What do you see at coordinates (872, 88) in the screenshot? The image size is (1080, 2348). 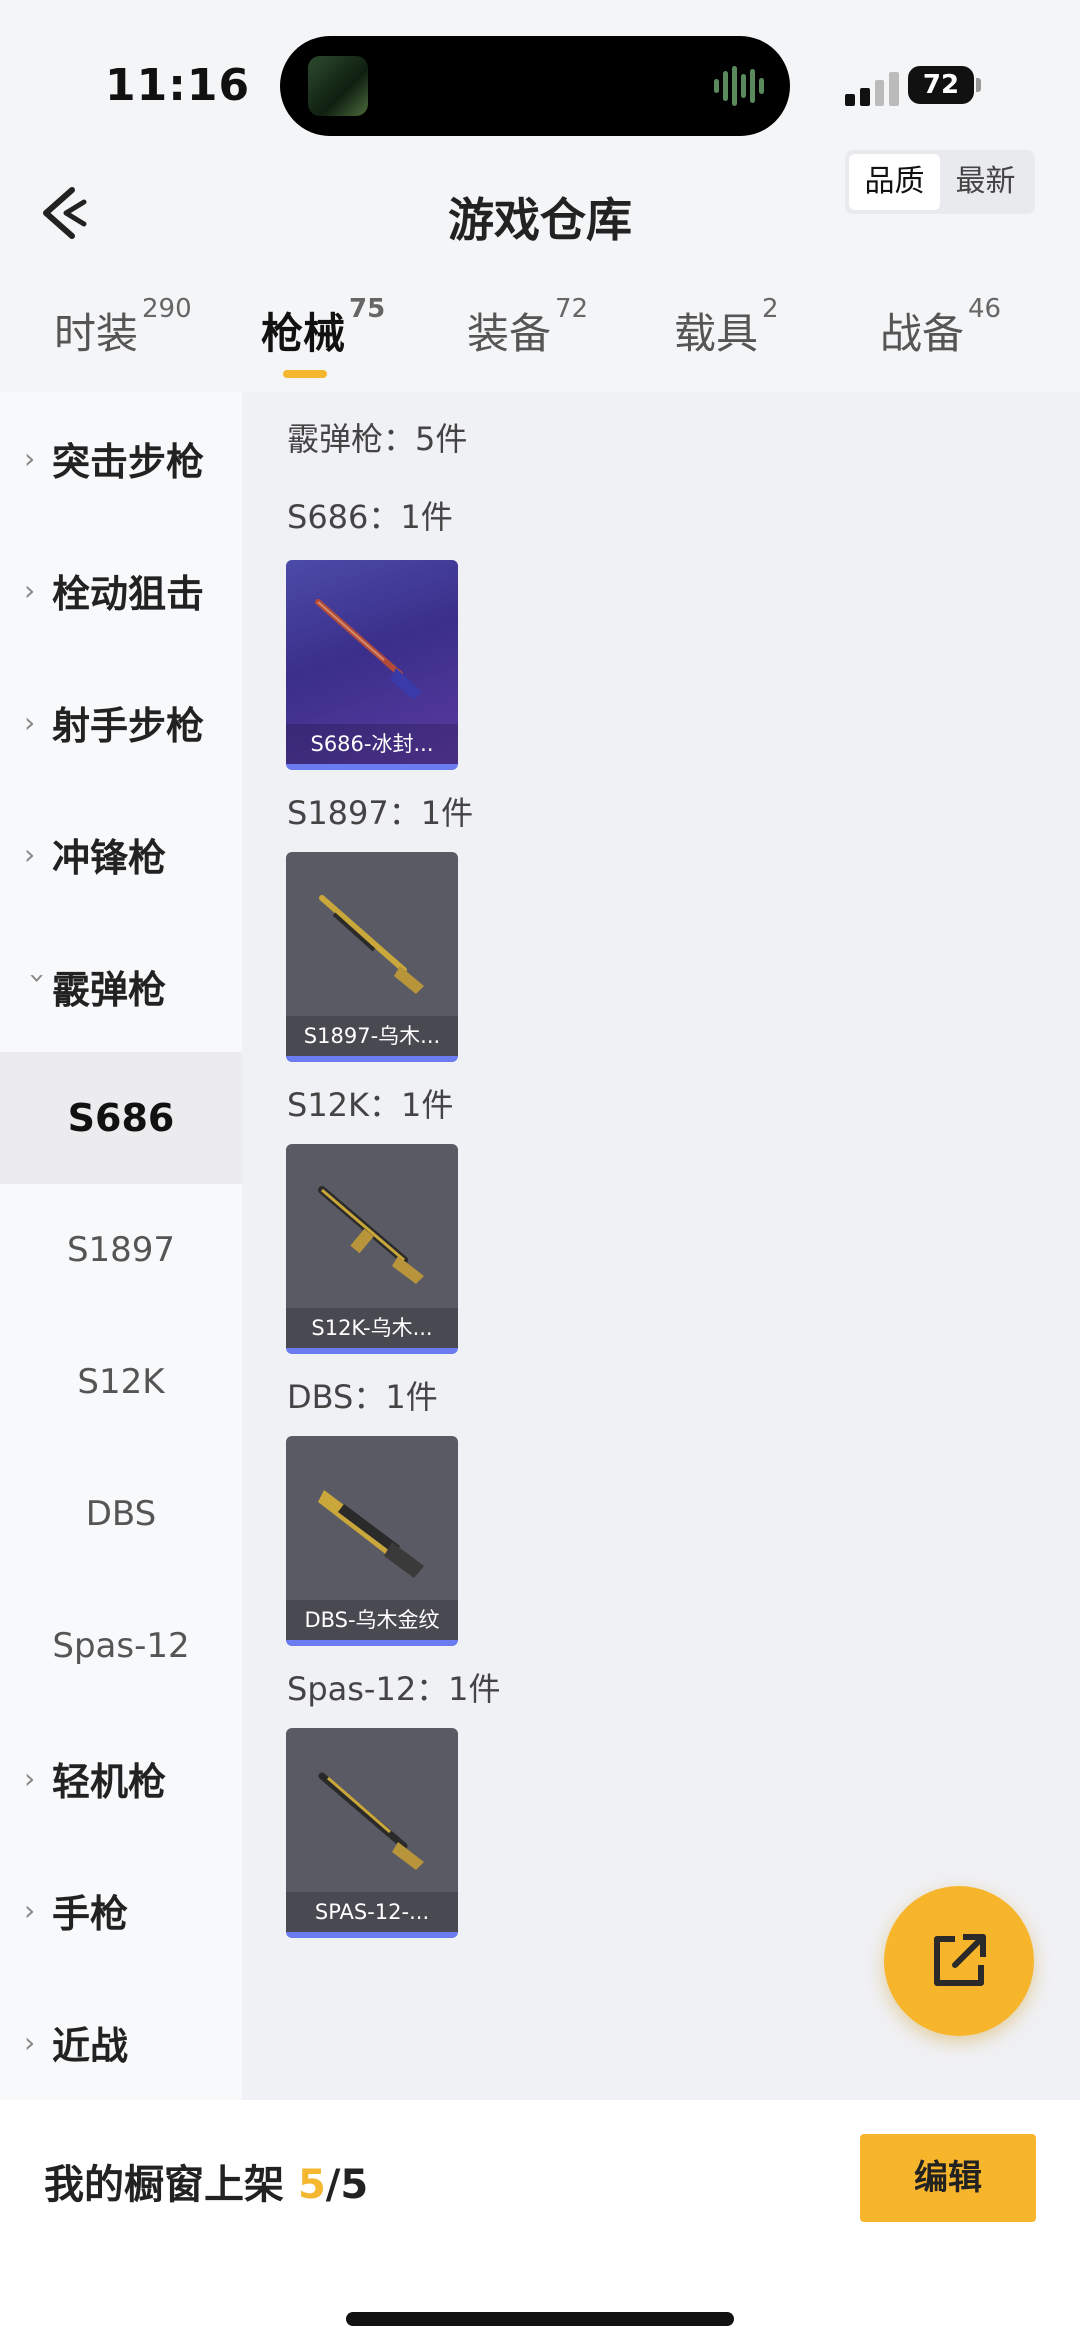 I see `cellular-signal-icon` at bounding box center [872, 88].